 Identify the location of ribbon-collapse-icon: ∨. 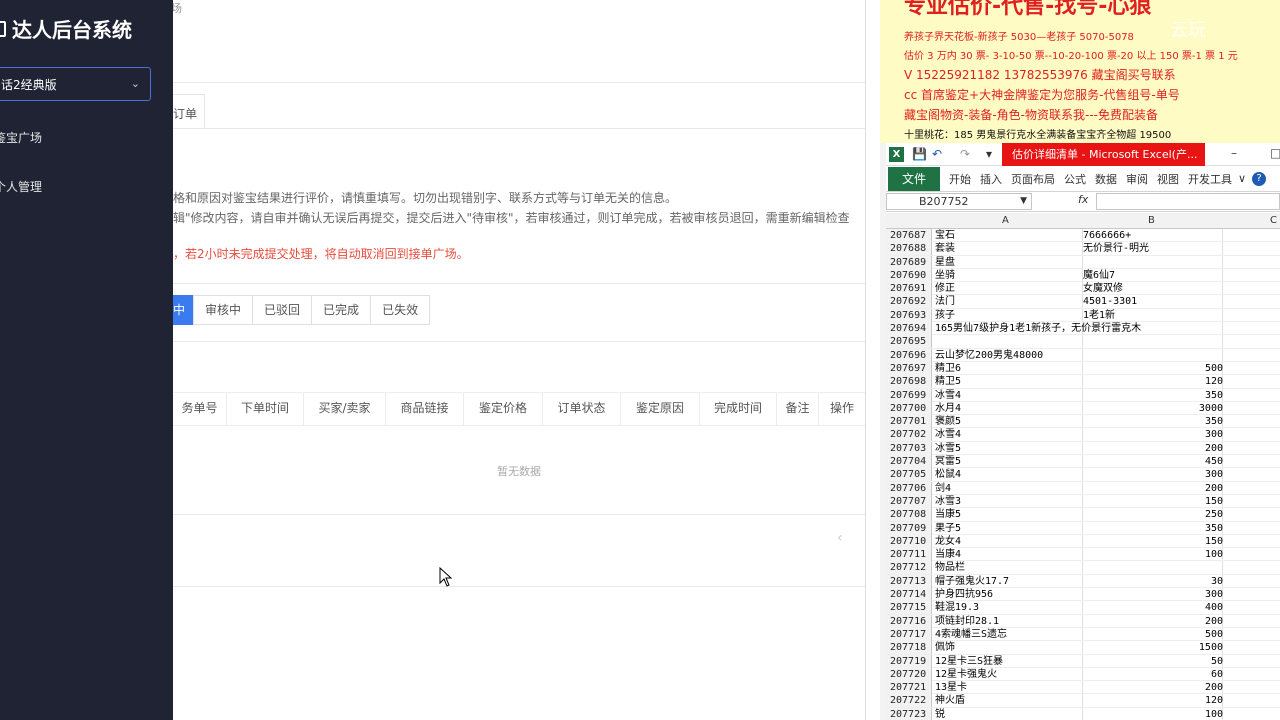
(1242, 178).